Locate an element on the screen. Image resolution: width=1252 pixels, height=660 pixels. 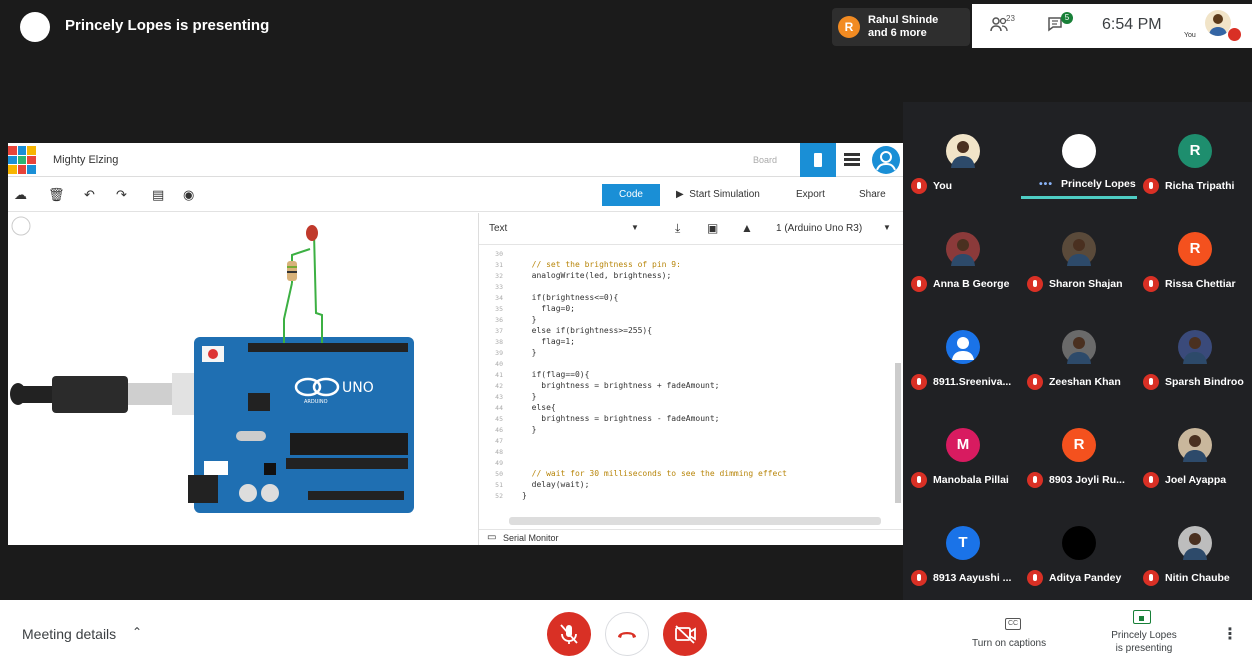
participant-tile: Aditya Pandey is located at coordinates (1079, 544).